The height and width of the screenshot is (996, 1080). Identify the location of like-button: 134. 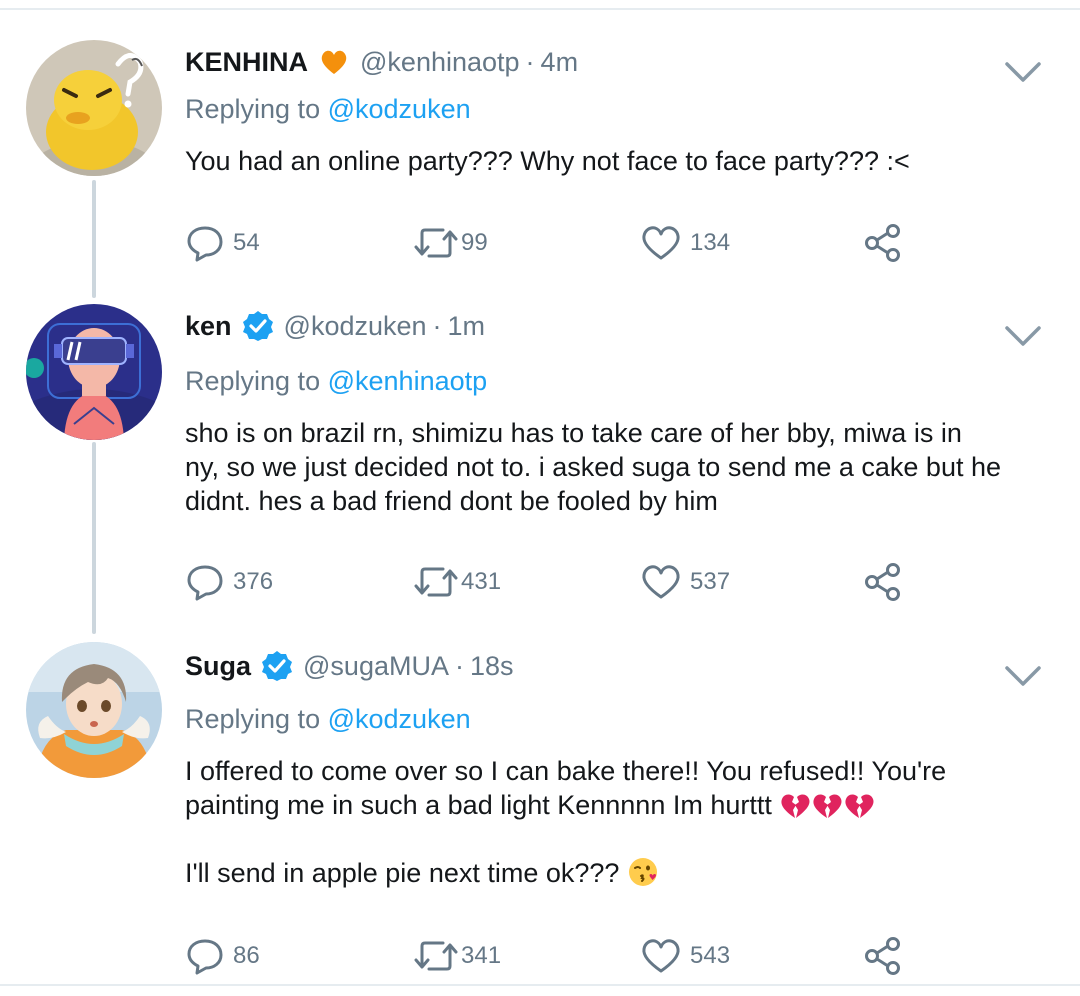
(685, 243).